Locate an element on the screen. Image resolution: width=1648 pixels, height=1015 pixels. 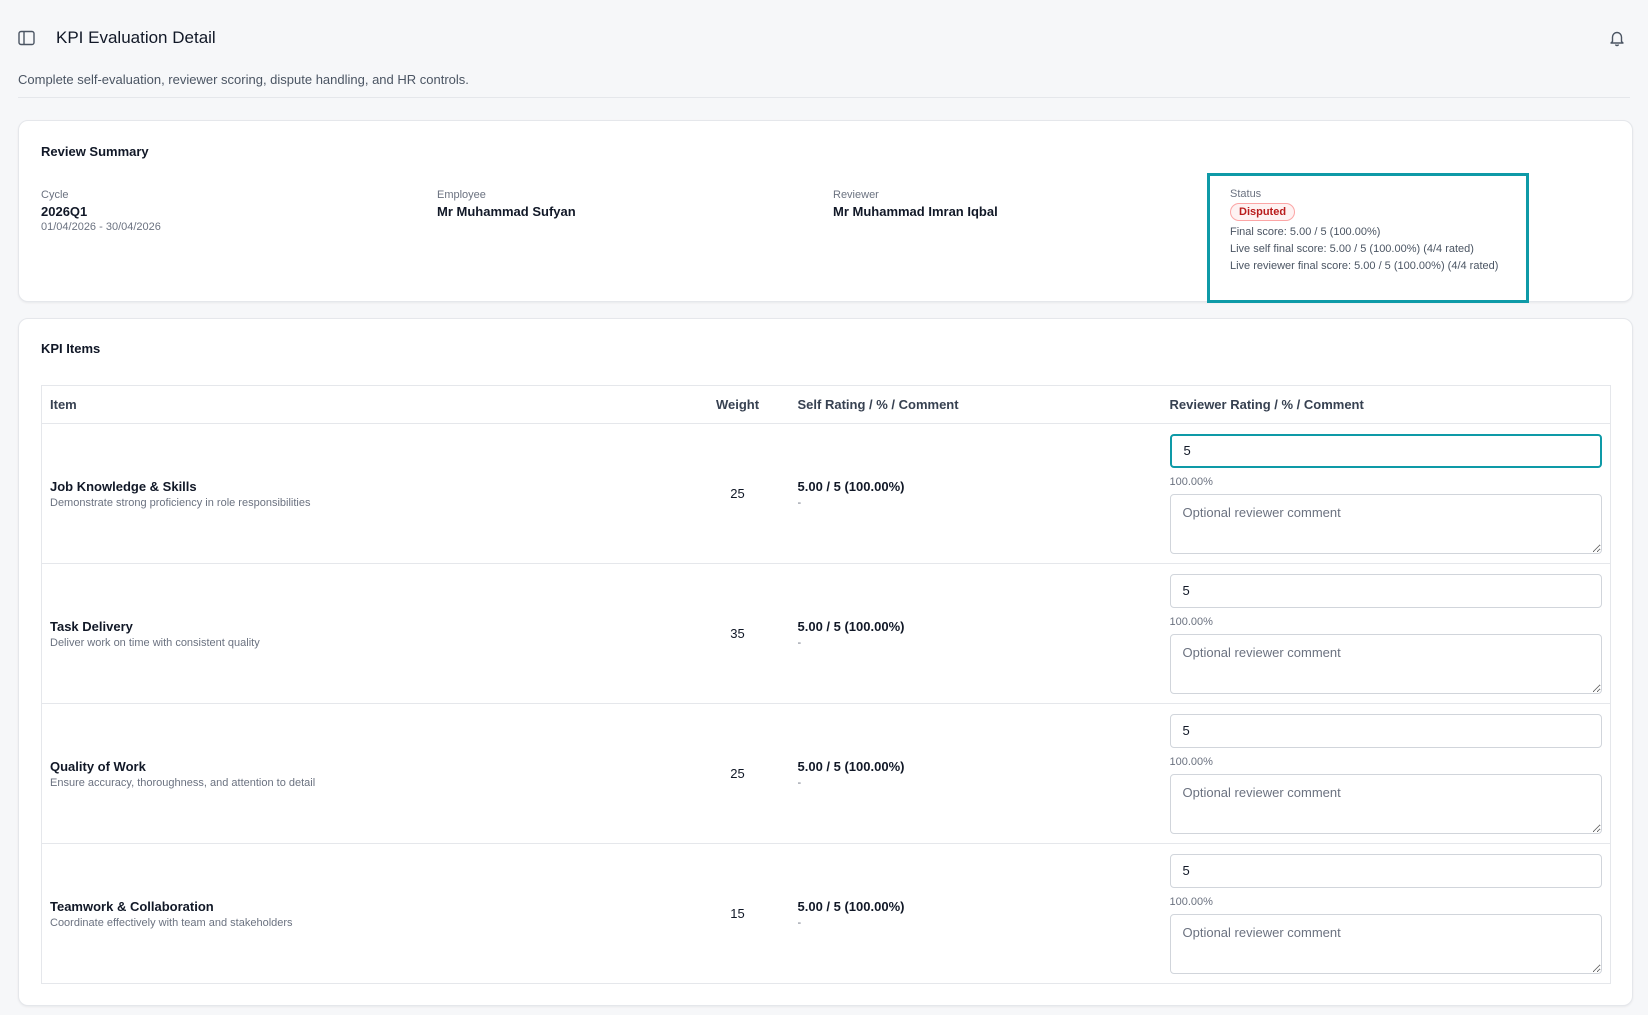
cycle-dates: 01/04/2026 - 30/04/2026 is located at coordinates (101, 227).